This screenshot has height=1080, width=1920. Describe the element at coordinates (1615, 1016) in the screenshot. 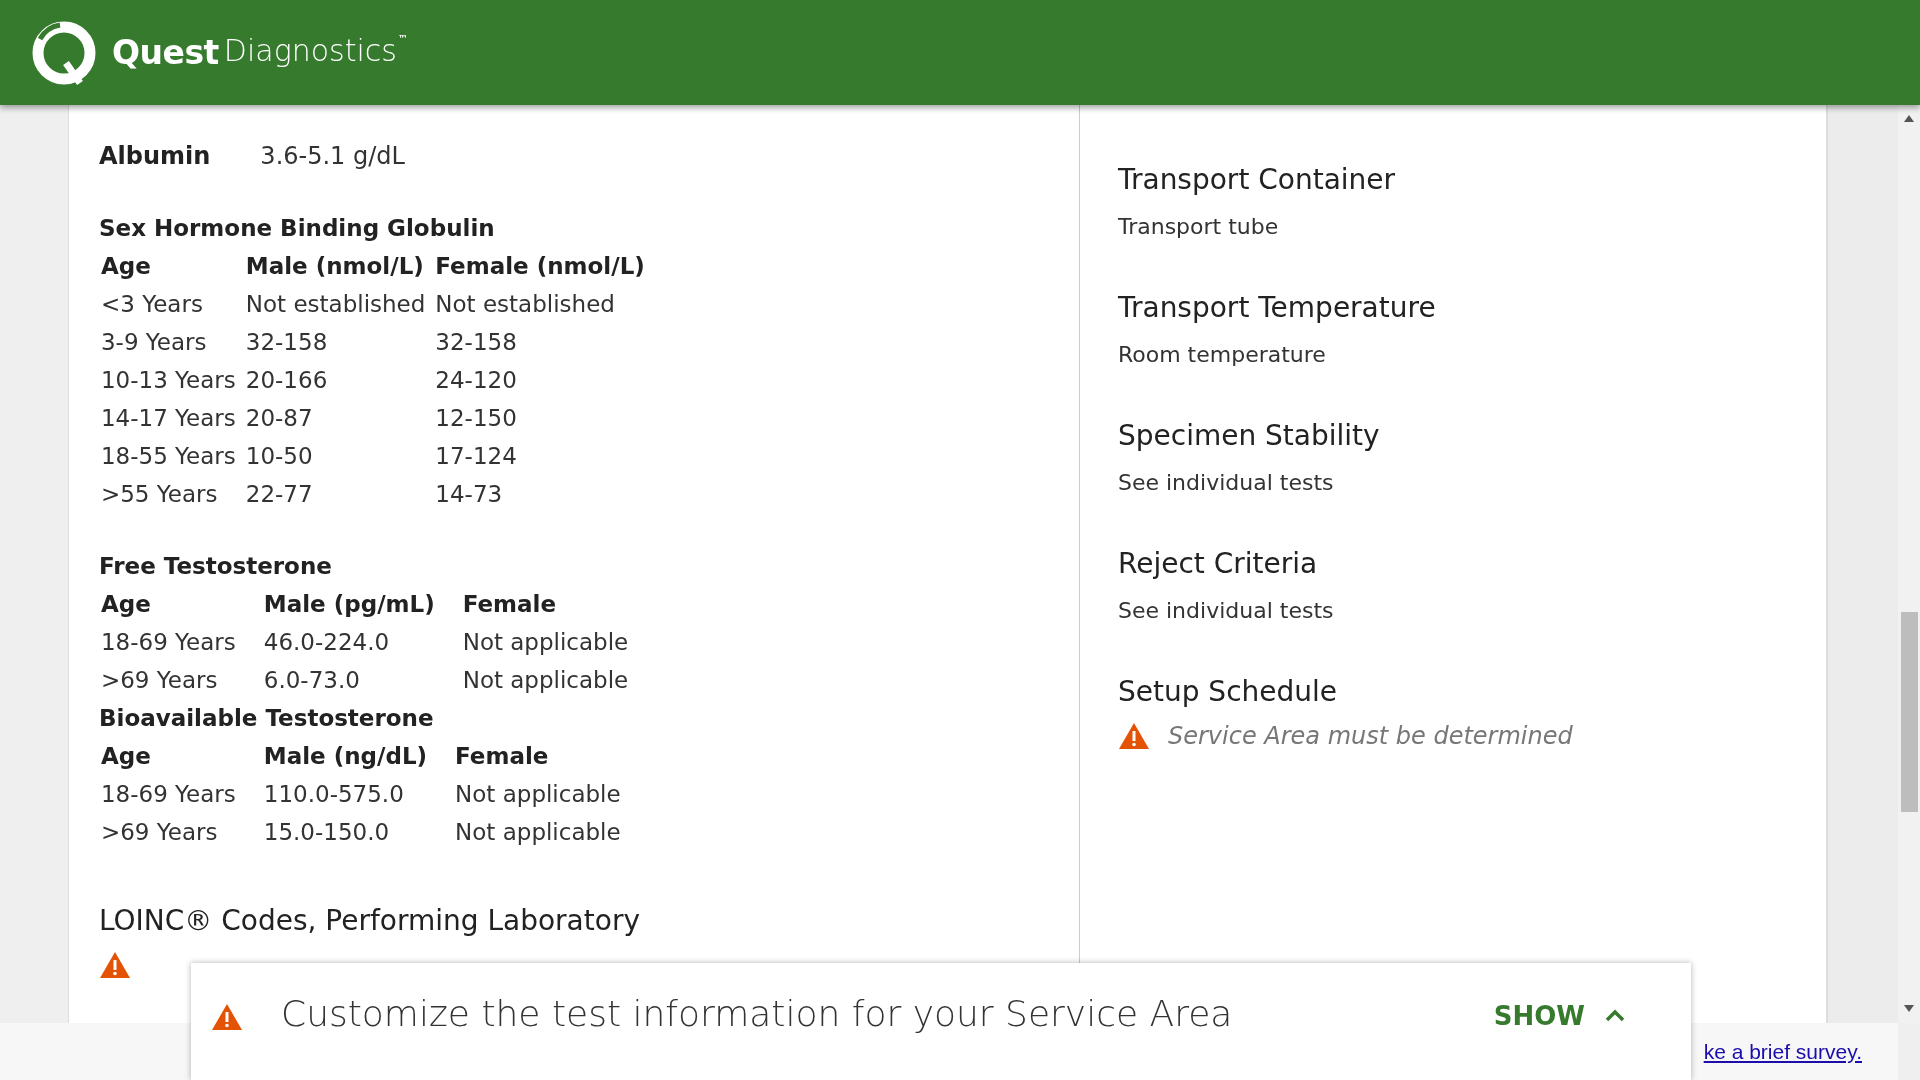

I see `chevron-icon` at that location.